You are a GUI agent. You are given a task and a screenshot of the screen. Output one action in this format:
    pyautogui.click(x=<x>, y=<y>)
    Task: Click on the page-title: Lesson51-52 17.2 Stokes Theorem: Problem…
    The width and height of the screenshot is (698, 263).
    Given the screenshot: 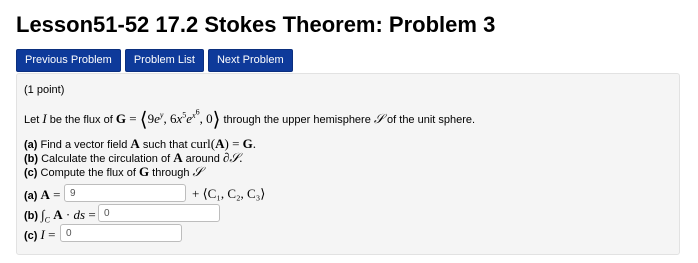 What is the action you would take?
    pyautogui.click(x=256, y=24)
    